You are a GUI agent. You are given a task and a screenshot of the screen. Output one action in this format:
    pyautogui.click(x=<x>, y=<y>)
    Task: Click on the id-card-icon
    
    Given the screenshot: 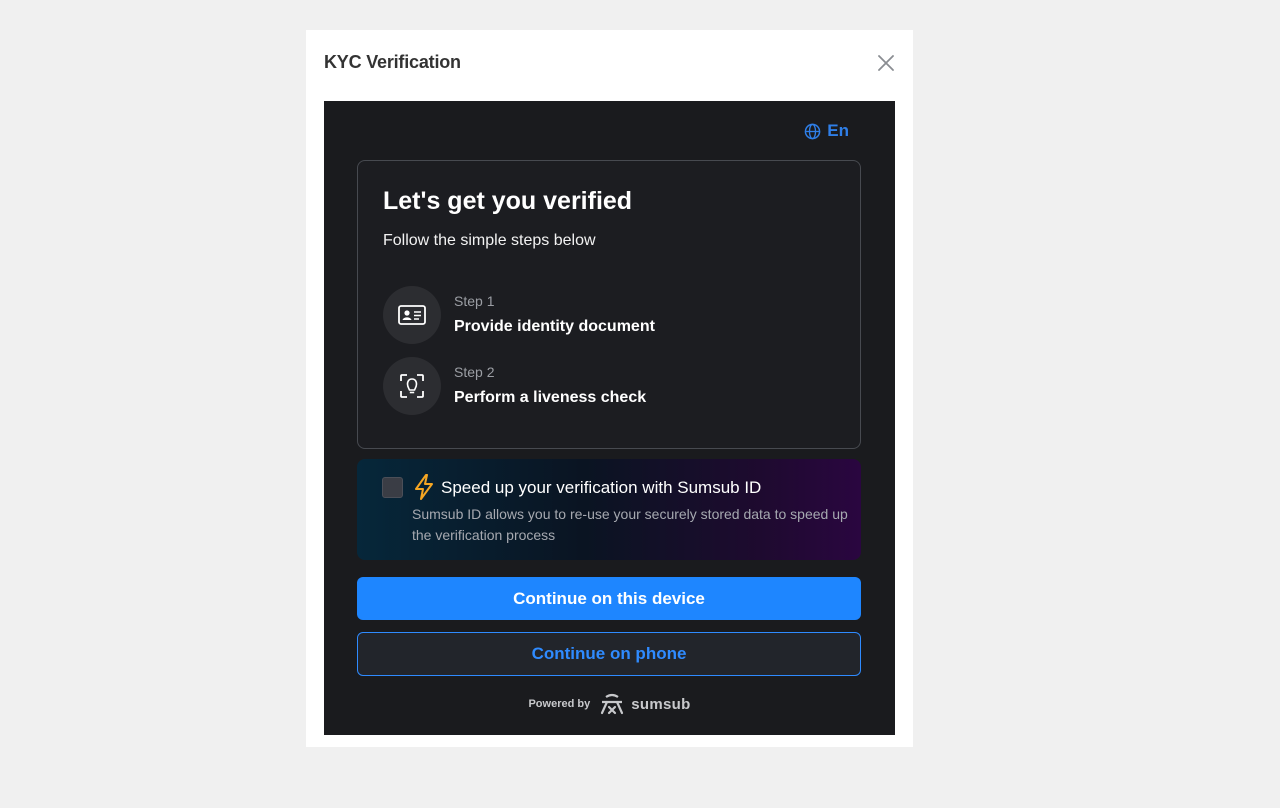 What is the action you would take?
    pyautogui.click(x=412, y=315)
    